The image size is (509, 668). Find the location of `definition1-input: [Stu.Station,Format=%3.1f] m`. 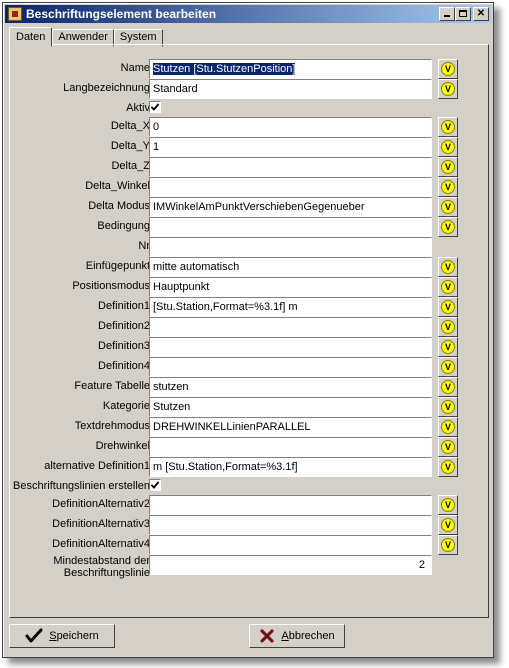

definition1-input: [Stu.Station,Format=%3.1f] m is located at coordinates (290, 307).